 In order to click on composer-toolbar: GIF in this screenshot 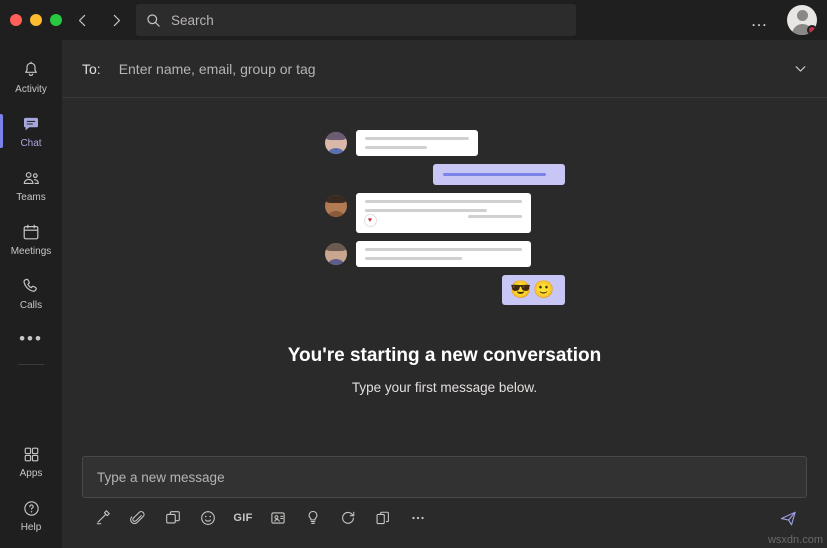, I will do `click(444, 518)`.